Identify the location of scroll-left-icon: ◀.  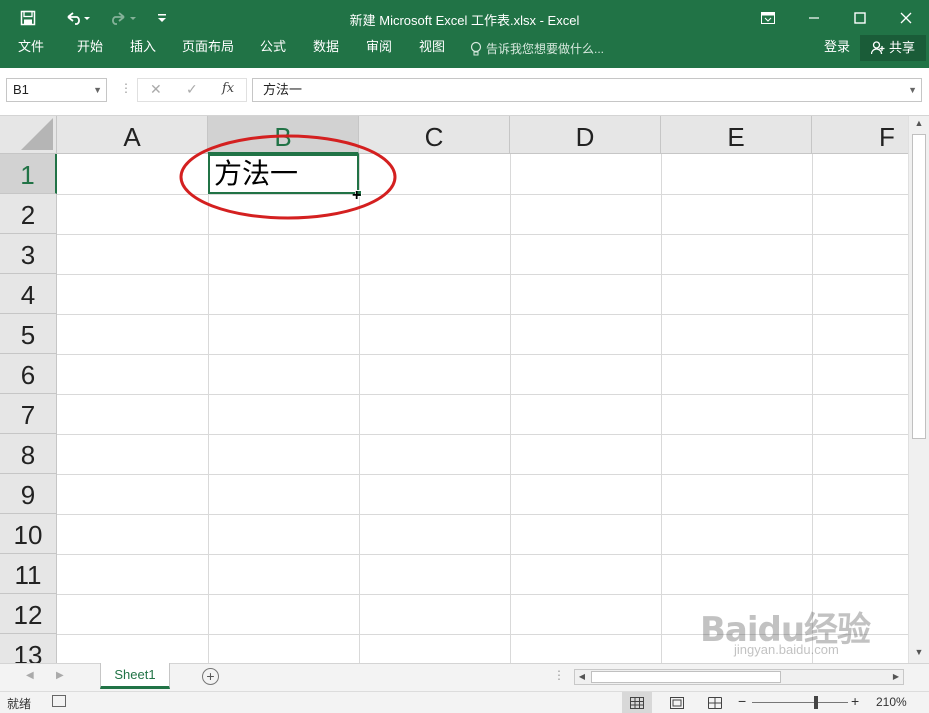
(582, 677).